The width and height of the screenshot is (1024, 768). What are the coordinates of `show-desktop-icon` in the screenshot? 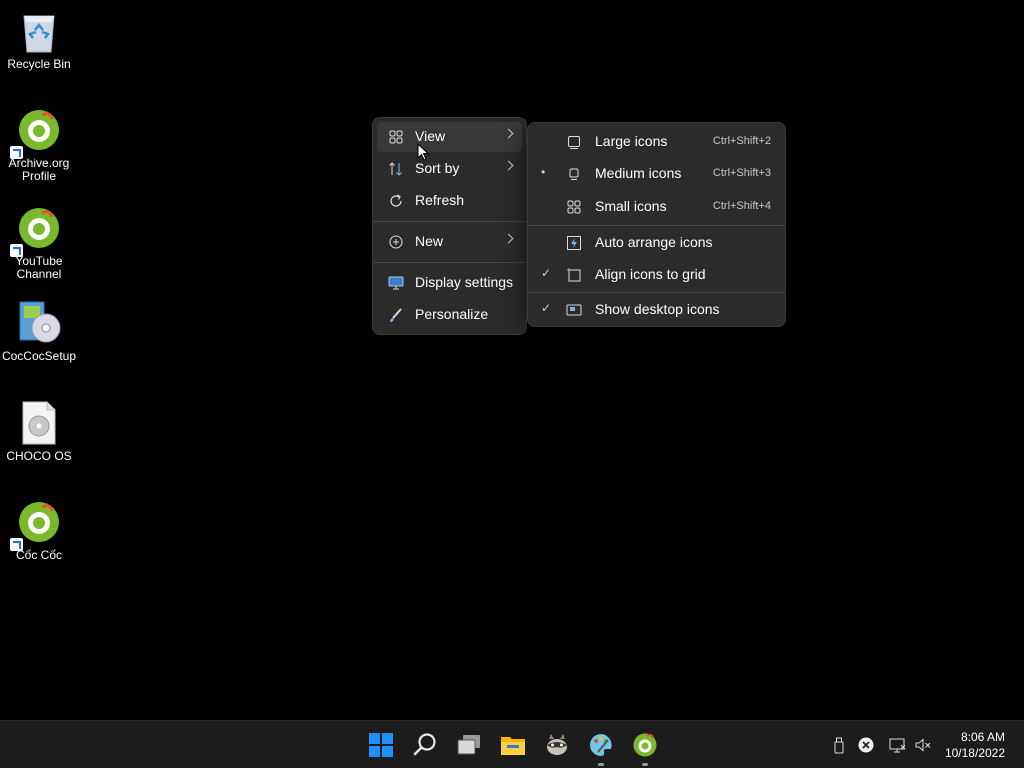 It's located at (574, 310).